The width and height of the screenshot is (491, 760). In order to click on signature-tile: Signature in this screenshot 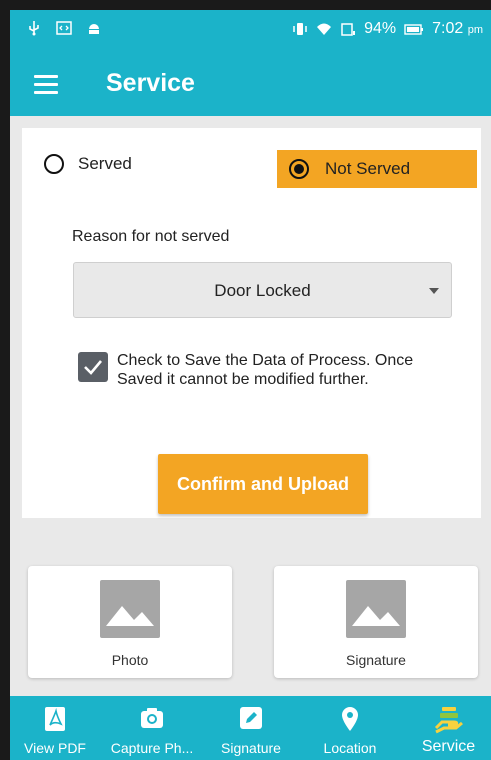, I will do `click(376, 622)`.